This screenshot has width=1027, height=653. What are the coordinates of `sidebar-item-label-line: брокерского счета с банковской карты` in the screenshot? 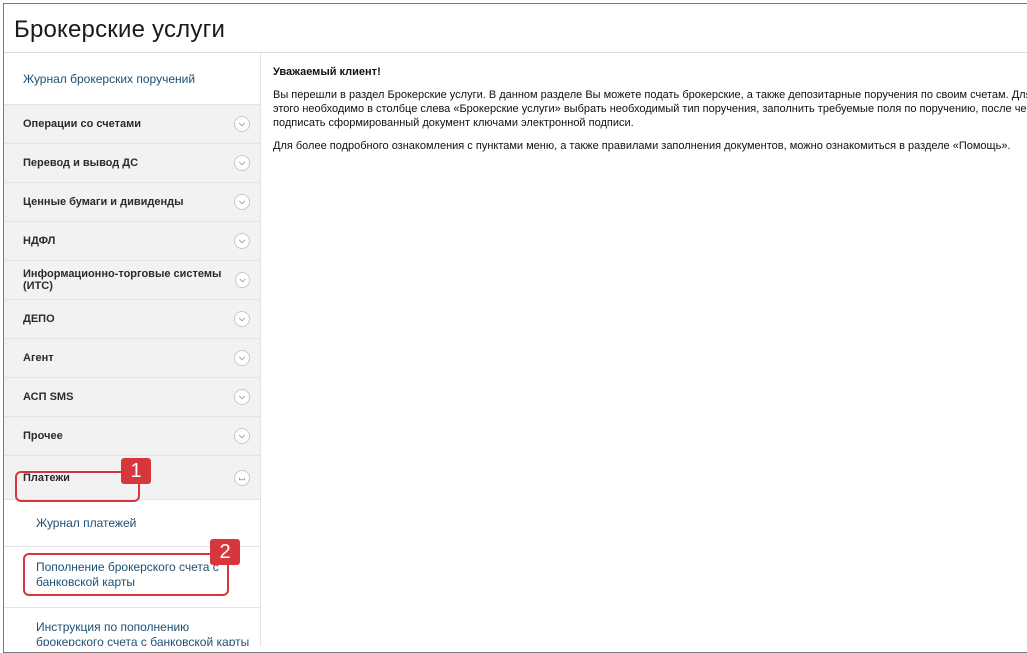 It's located at (143, 640).